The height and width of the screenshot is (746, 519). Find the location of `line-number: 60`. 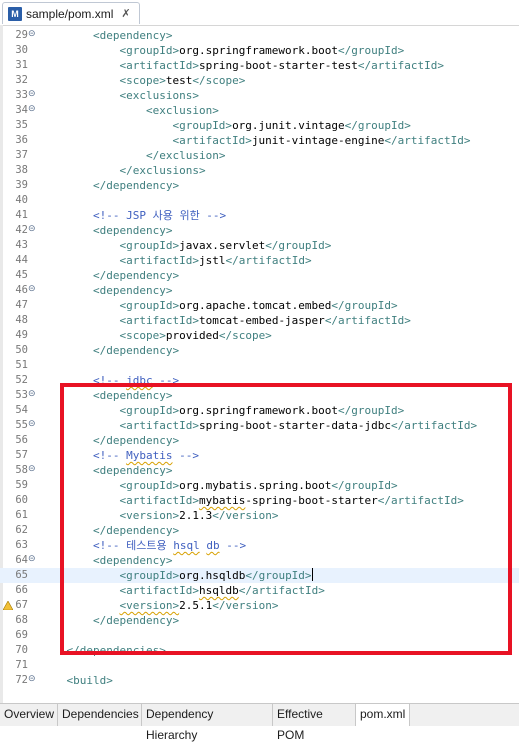

line-number: 60 is located at coordinates (21, 500).